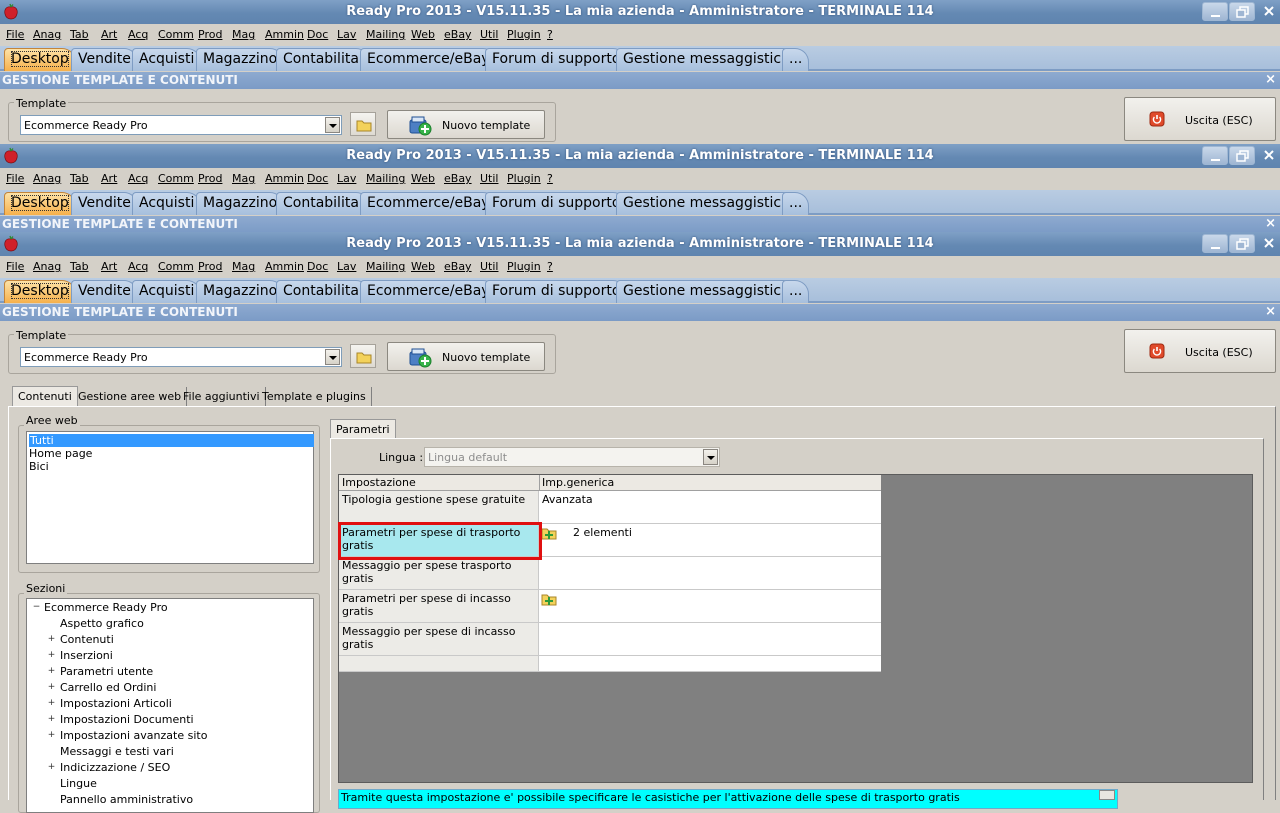 This screenshot has height=813, width=1280. Describe the element at coordinates (87, 639) in the screenshot. I see `tree-item: Contenuti` at that location.